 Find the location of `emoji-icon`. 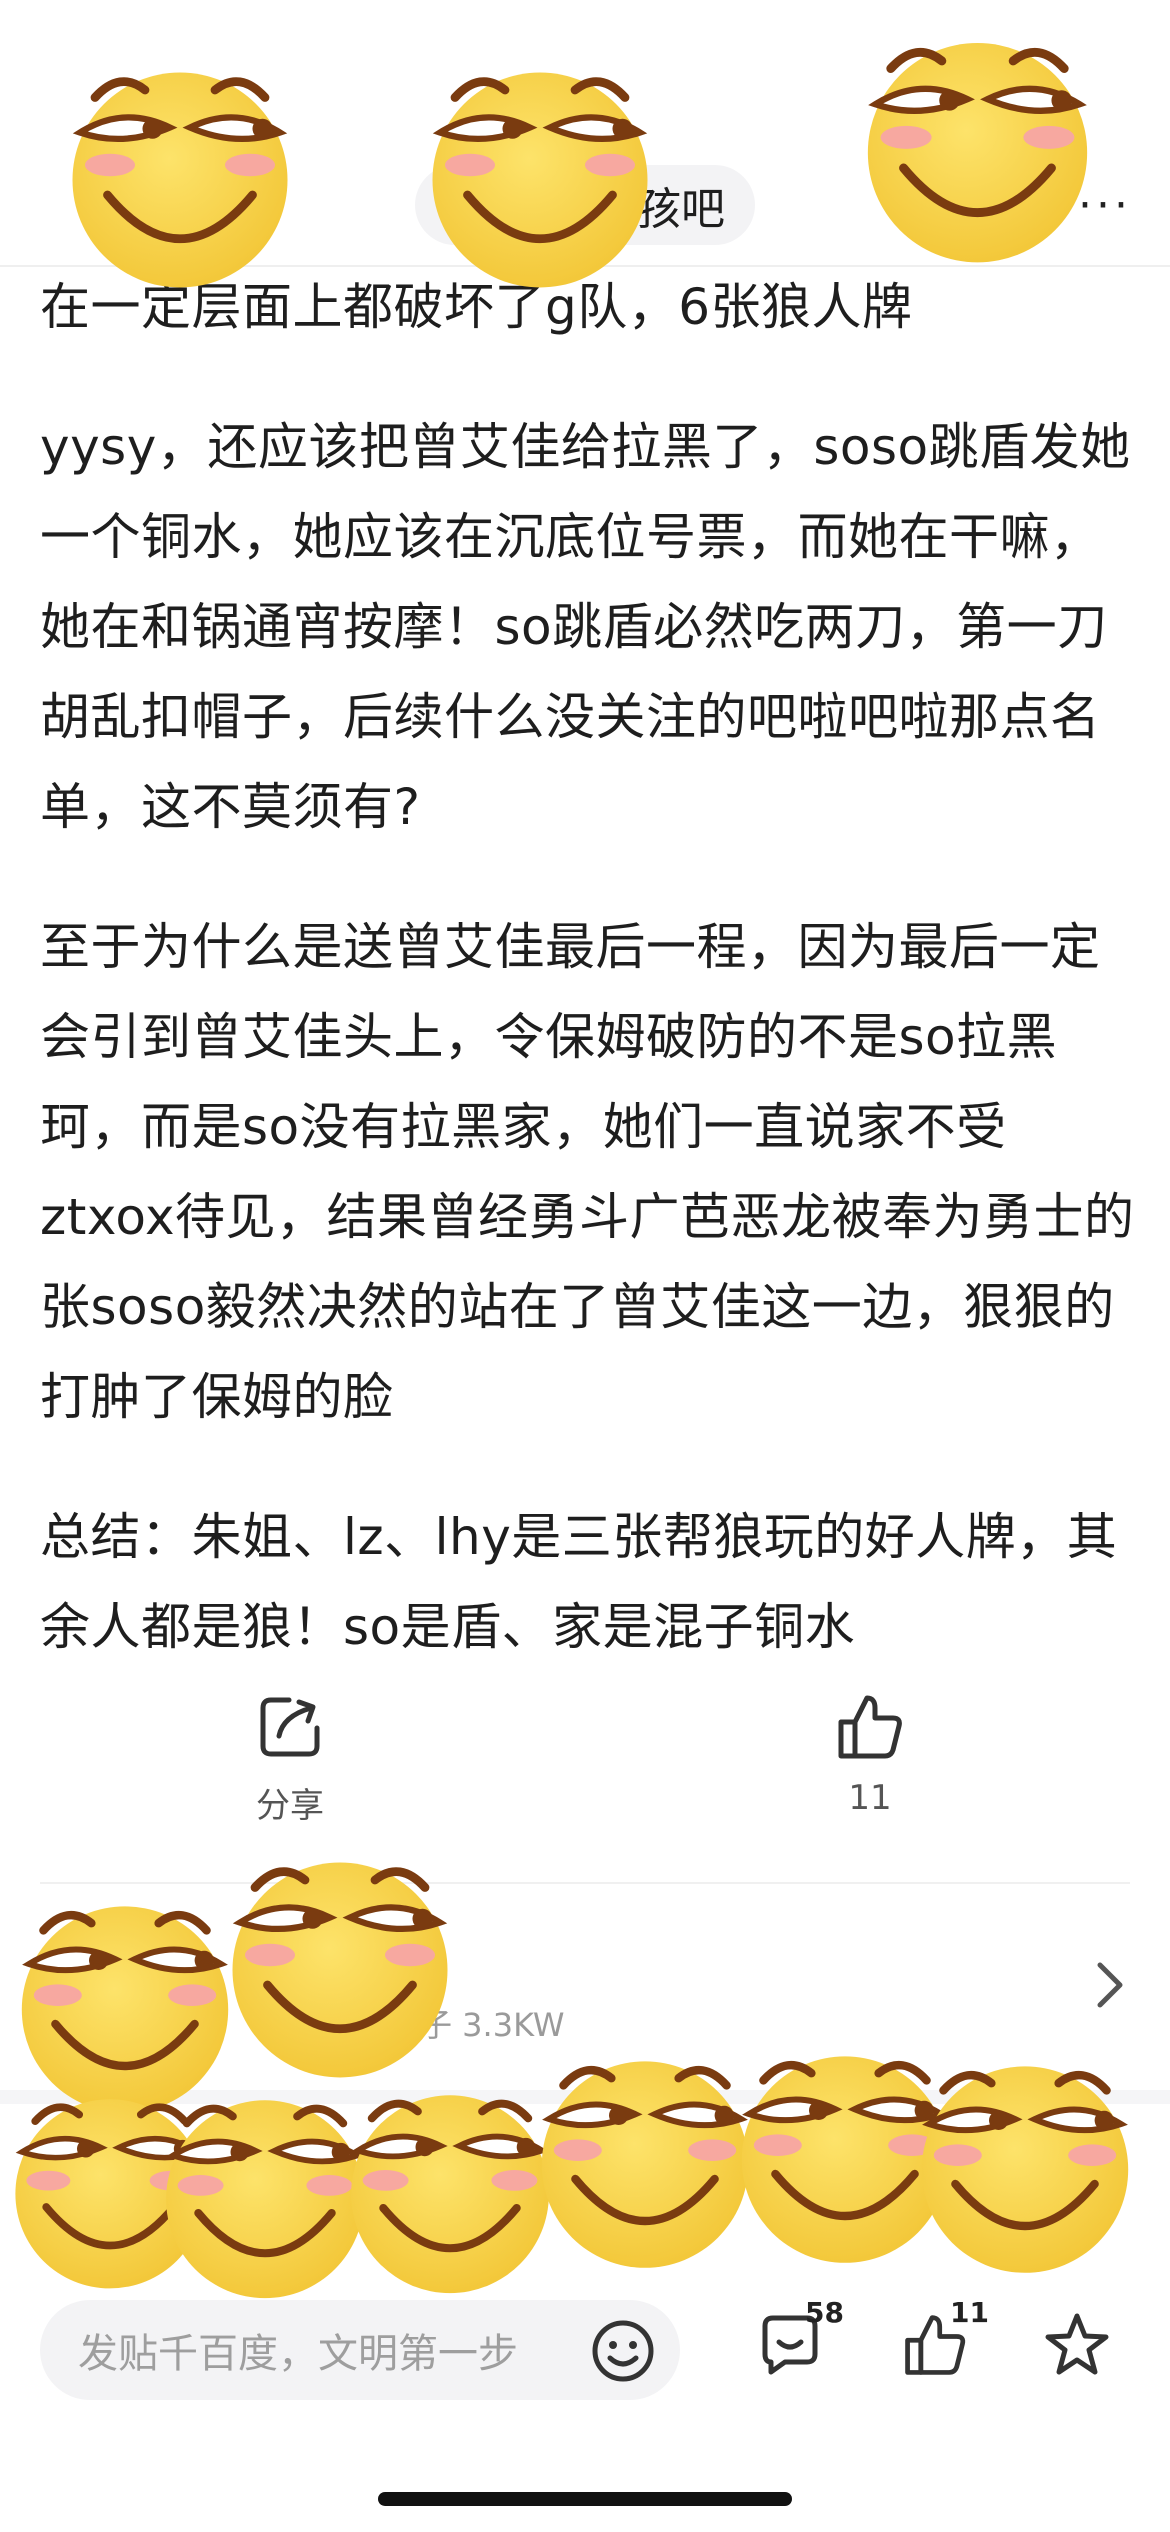

emoji-icon is located at coordinates (623, 2351).